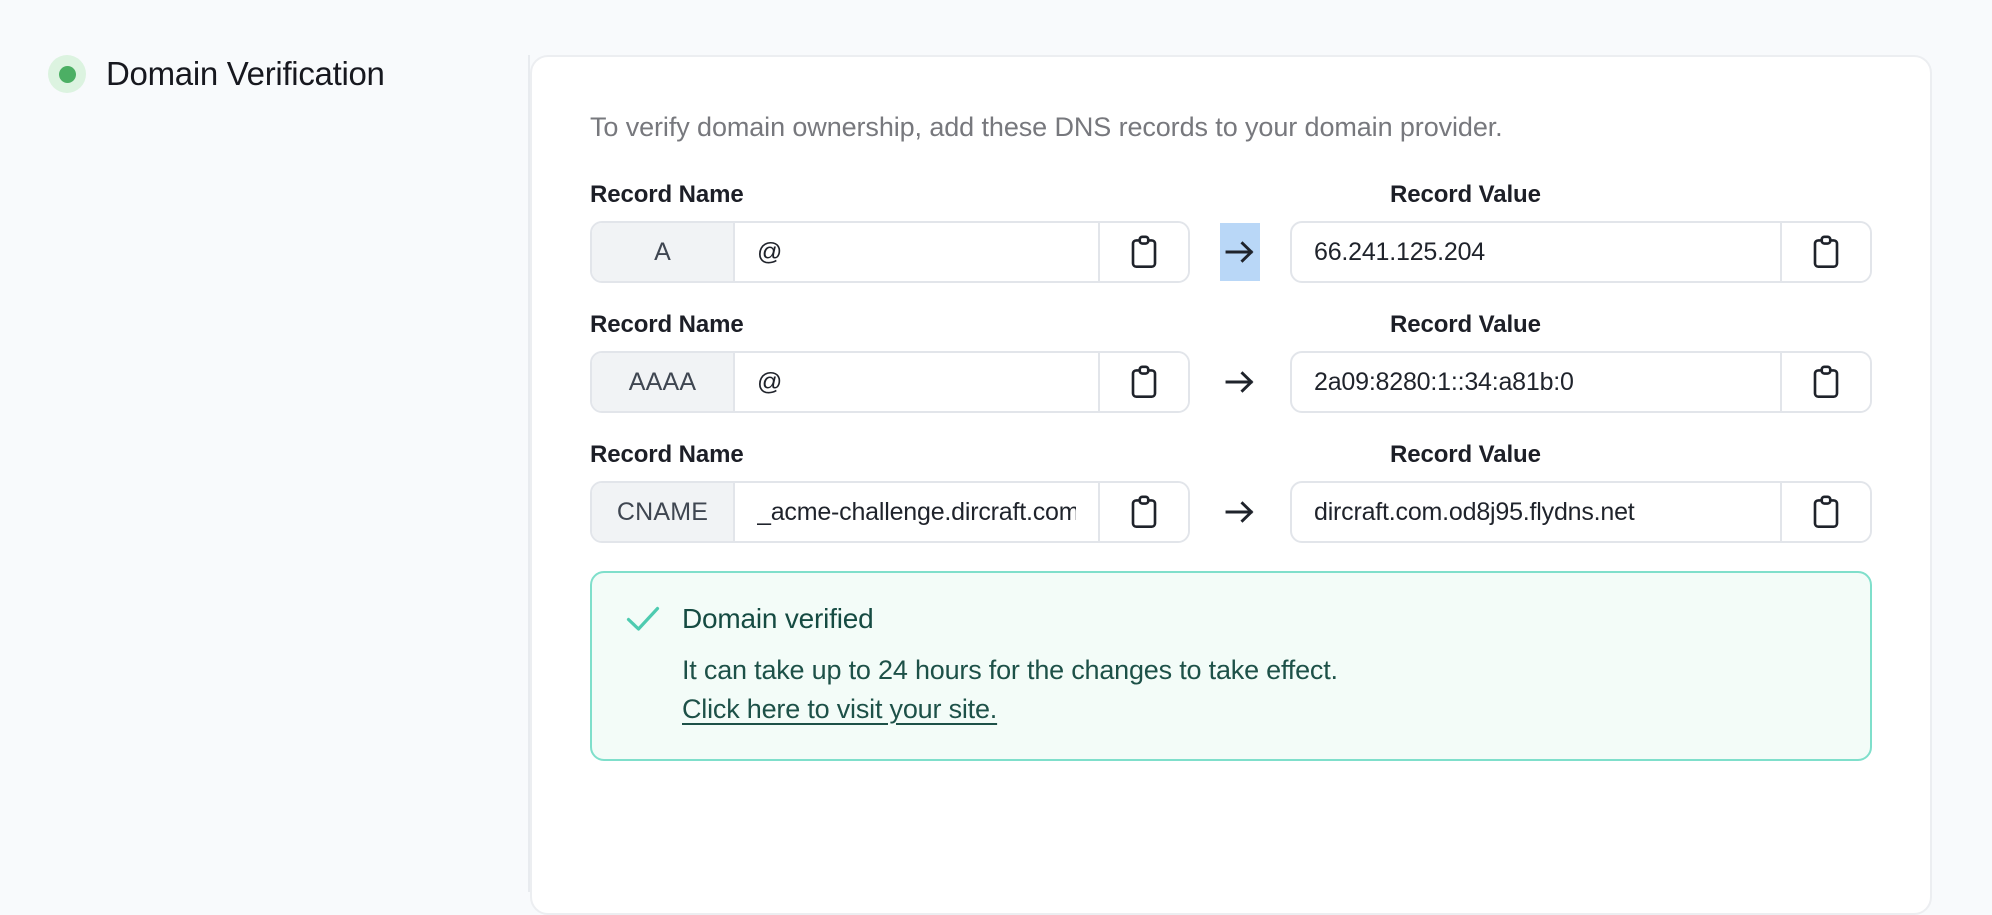 The width and height of the screenshot is (1992, 915). What do you see at coordinates (1474, 511) in the screenshot?
I see `record-value-text: dircraft.com.od8j95.flydns.net` at bounding box center [1474, 511].